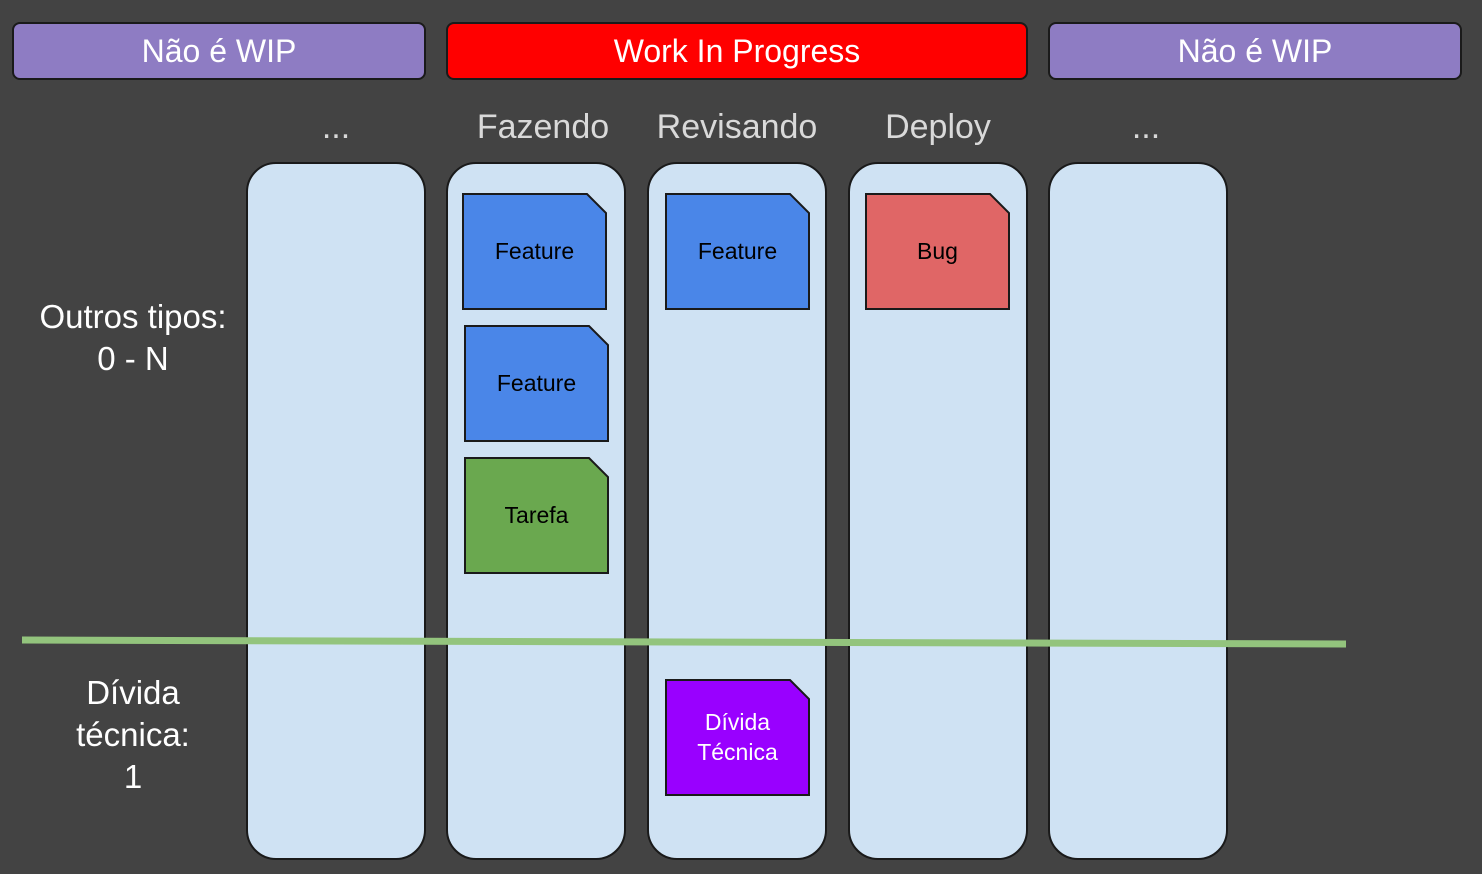 Image resolution: width=1482 pixels, height=874 pixels. Describe the element at coordinates (133, 316) in the screenshot. I see `lane-label-line1: Outros tipos:` at that location.